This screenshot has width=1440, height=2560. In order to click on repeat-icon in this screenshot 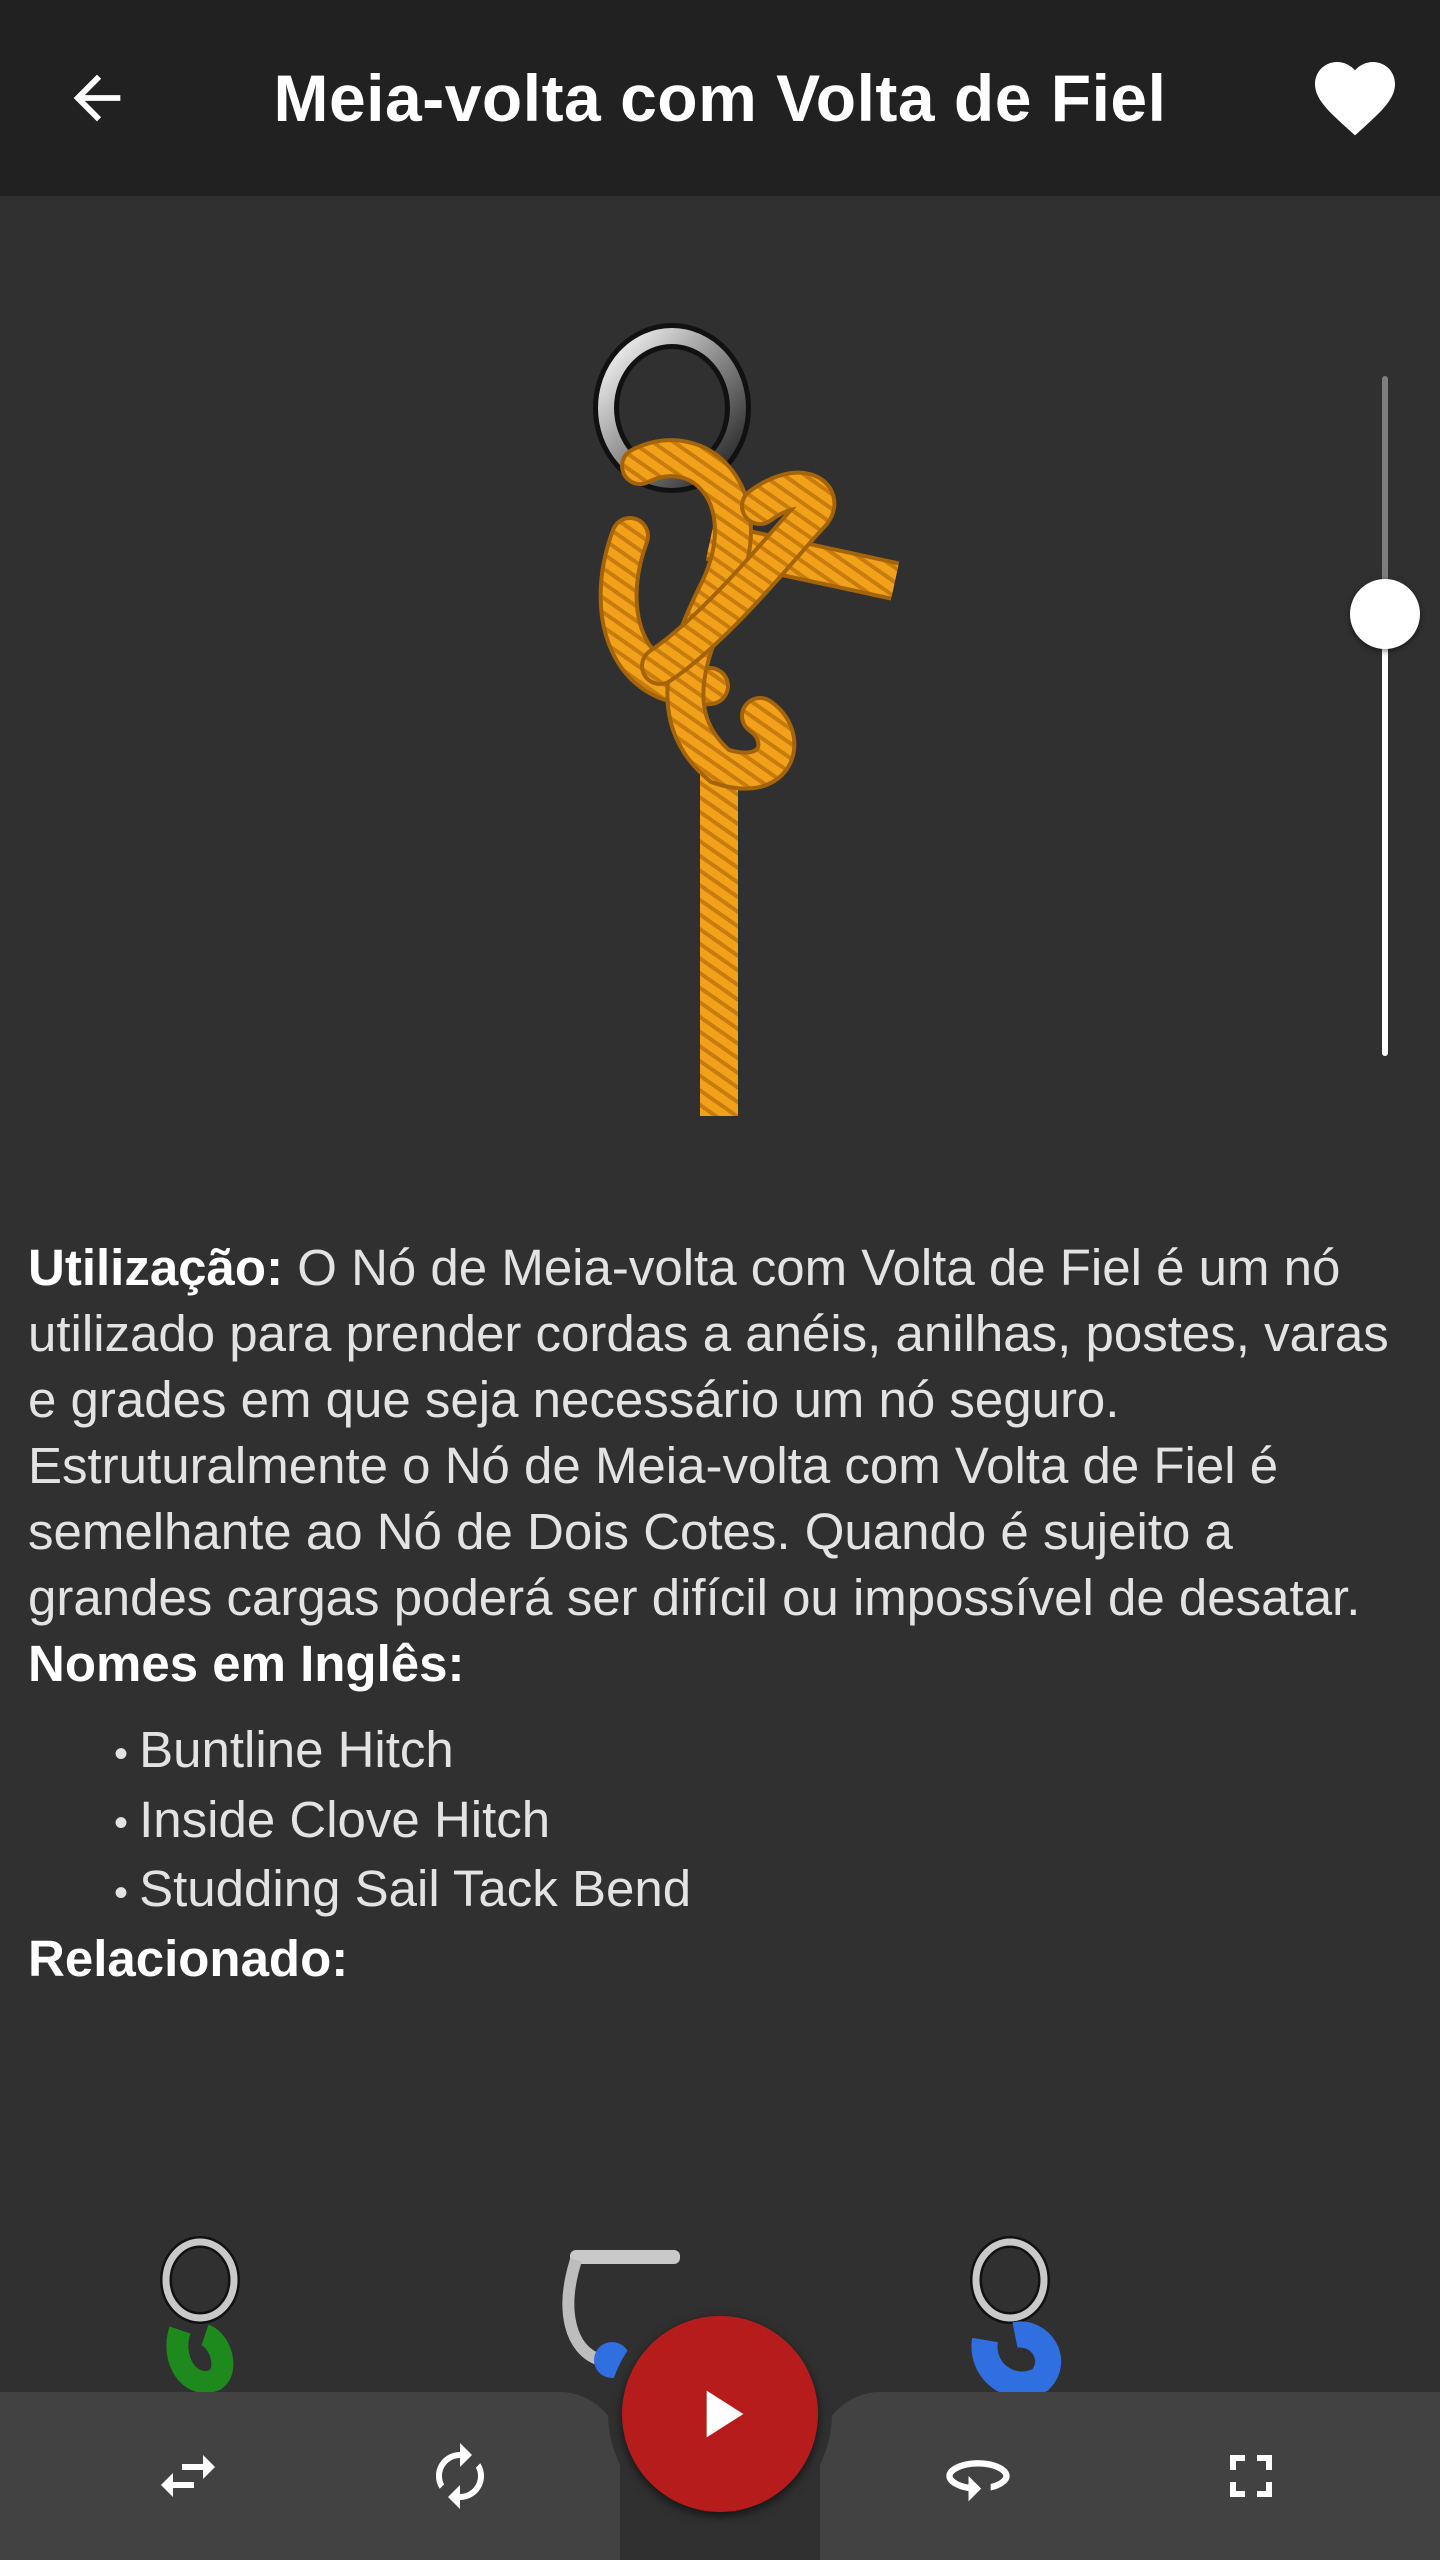, I will do `click(460, 2476)`.